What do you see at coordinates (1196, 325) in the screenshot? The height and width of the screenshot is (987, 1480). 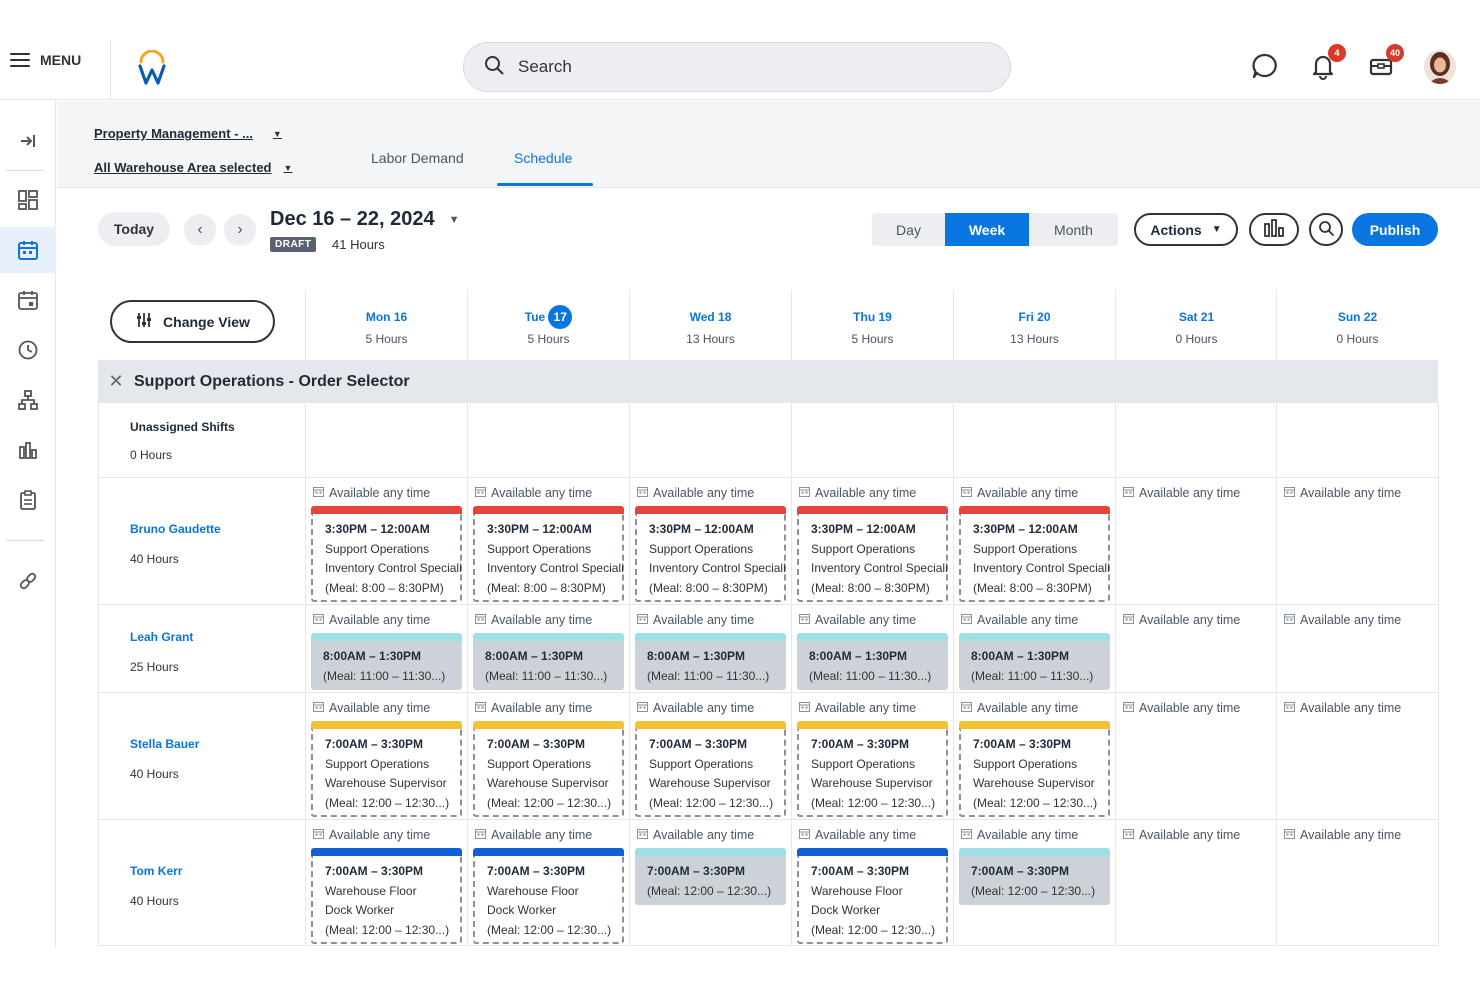 I see `day-header-sat: Sat 21 0 Hours` at bounding box center [1196, 325].